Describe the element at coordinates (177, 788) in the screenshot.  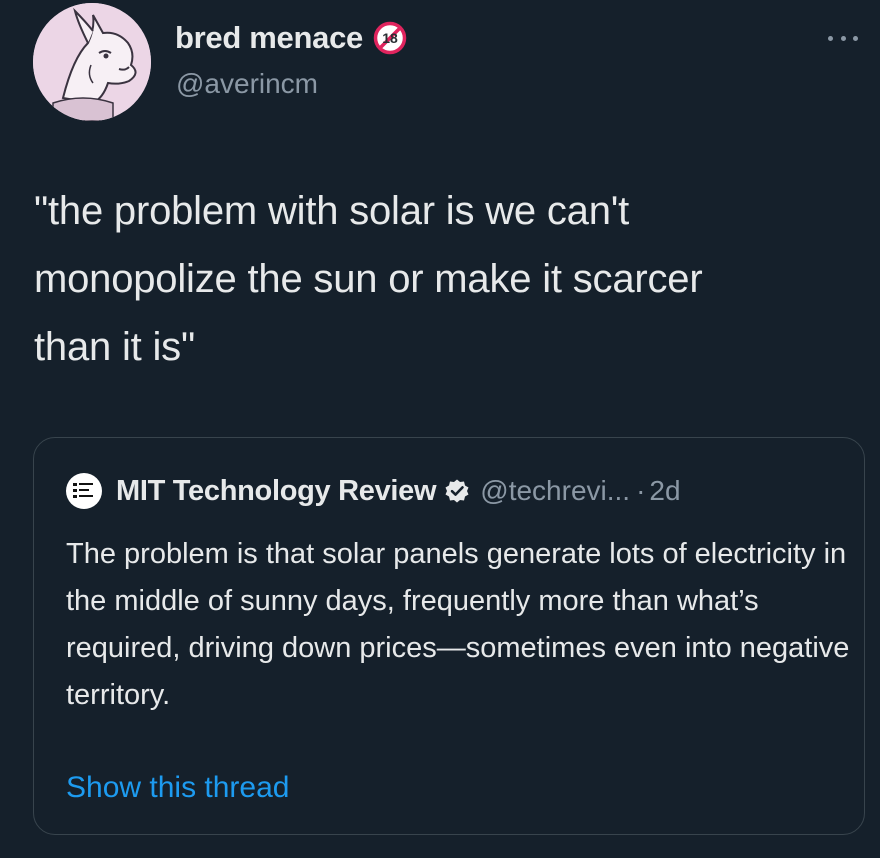
I see `show-thread-link: Show this thread` at that location.